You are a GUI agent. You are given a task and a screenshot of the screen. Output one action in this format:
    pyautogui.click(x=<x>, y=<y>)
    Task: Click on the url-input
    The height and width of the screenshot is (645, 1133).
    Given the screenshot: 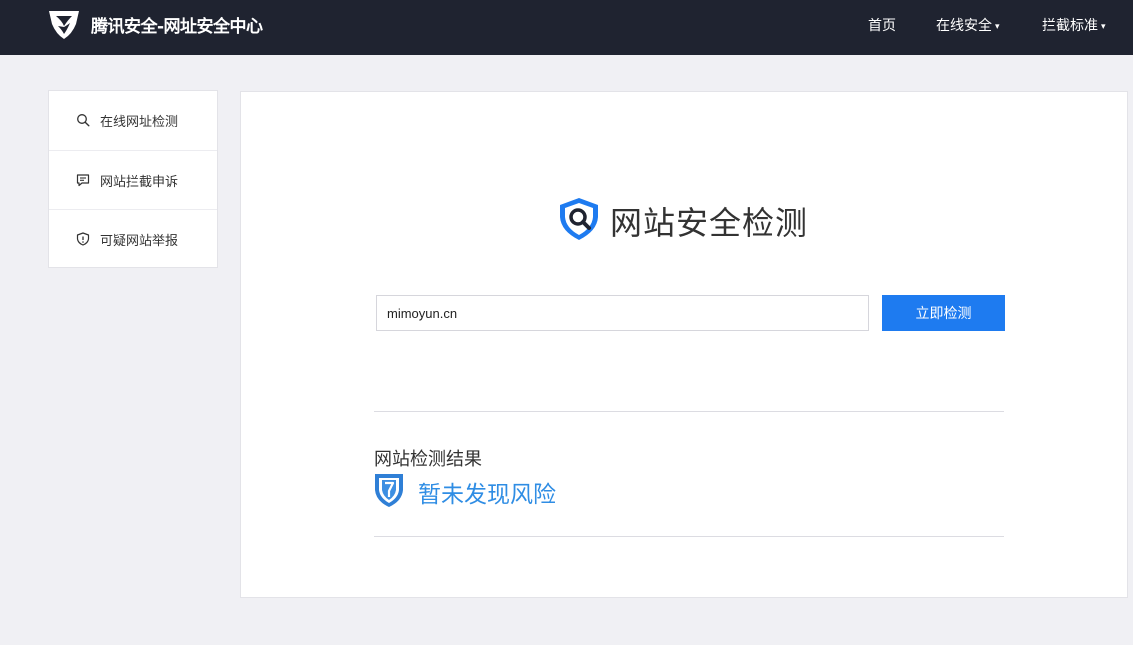 What is the action you would take?
    pyautogui.click(x=622, y=313)
    